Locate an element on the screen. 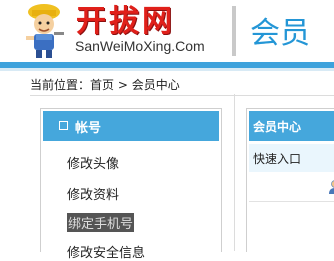  header-title: 会员 is located at coordinates (280, 30).